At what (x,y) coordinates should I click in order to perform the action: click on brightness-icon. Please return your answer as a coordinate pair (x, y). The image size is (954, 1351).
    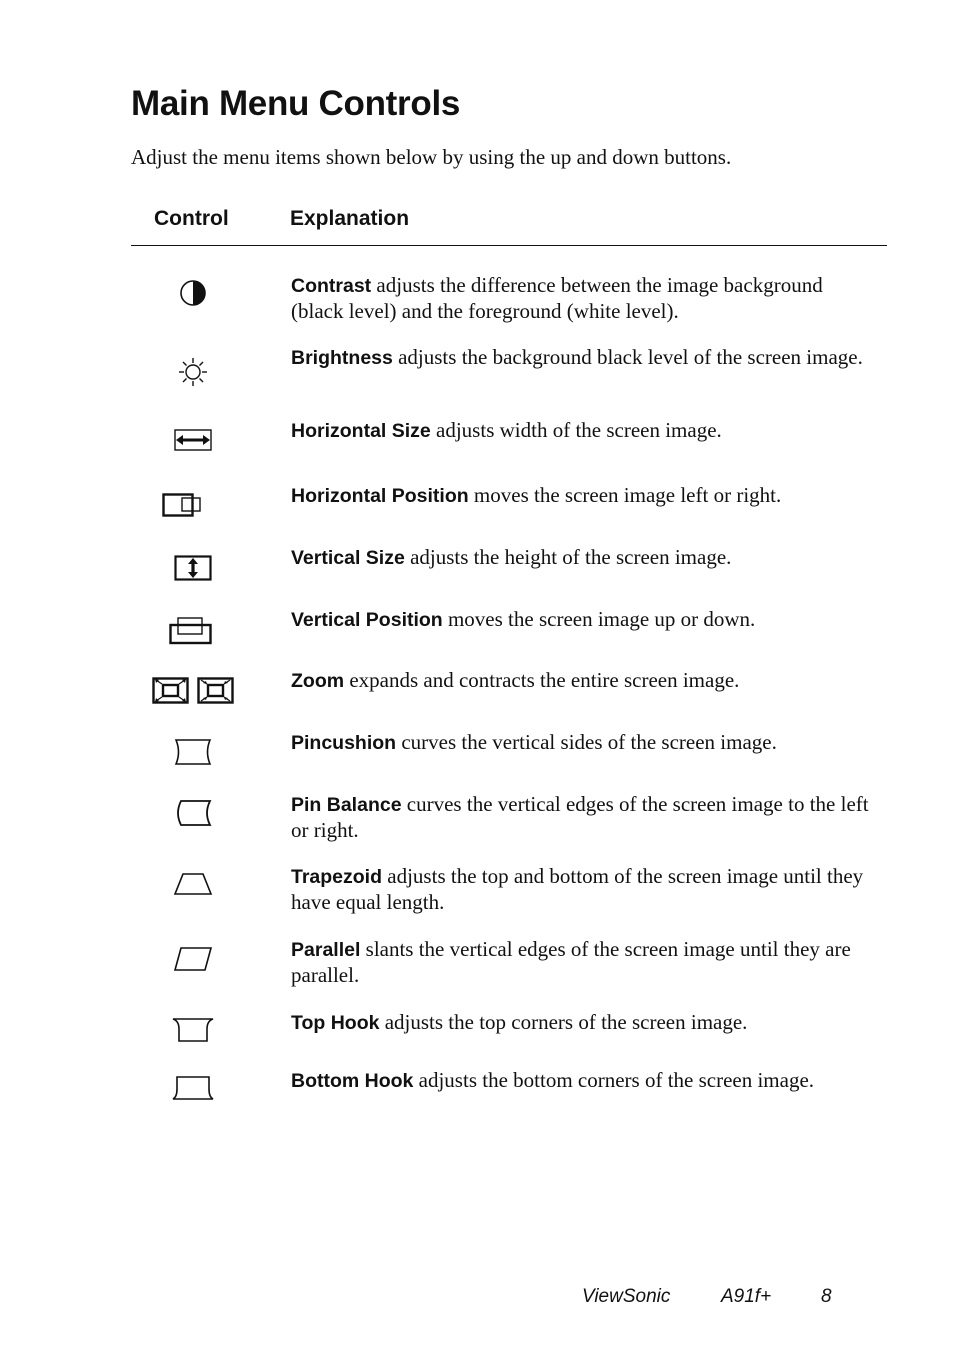
    Looking at the image, I should click on (193, 372).